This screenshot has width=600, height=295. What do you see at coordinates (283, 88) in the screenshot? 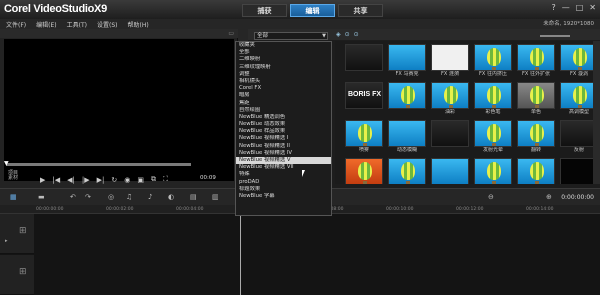
I see `gallery-option: Corel FX` at bounding box center [283, 88].